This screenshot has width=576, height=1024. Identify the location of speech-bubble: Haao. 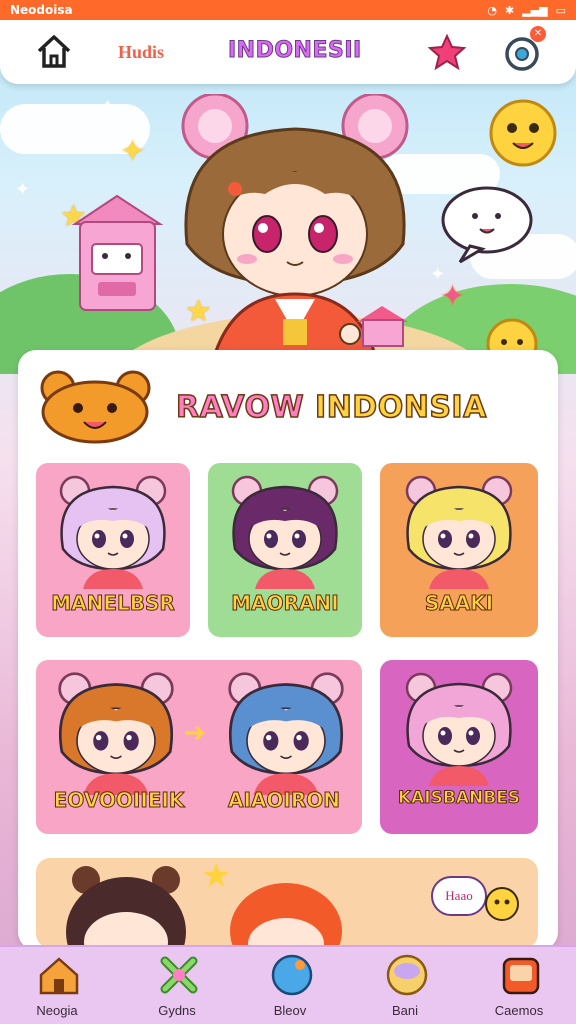
(459, 896).